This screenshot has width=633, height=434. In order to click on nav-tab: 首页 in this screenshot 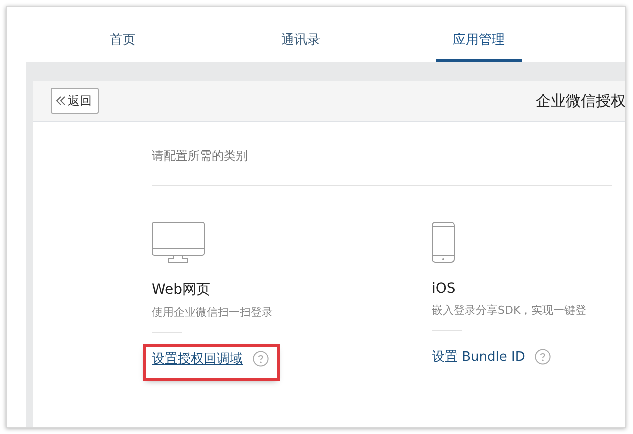, I will do `click(123, 46)`.